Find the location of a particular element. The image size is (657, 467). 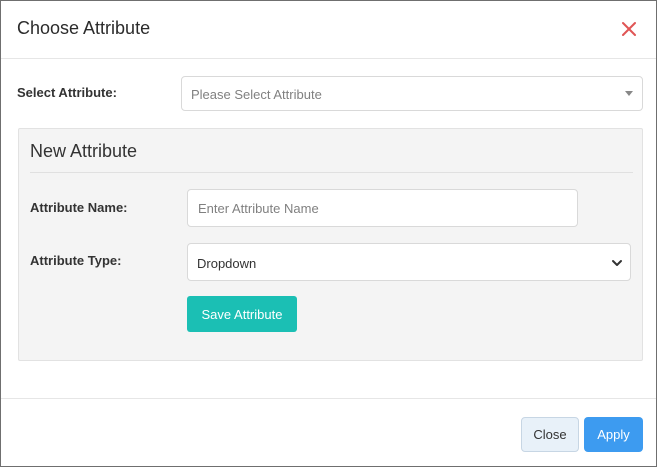

panel-divider is located at coordinates (331, 172).